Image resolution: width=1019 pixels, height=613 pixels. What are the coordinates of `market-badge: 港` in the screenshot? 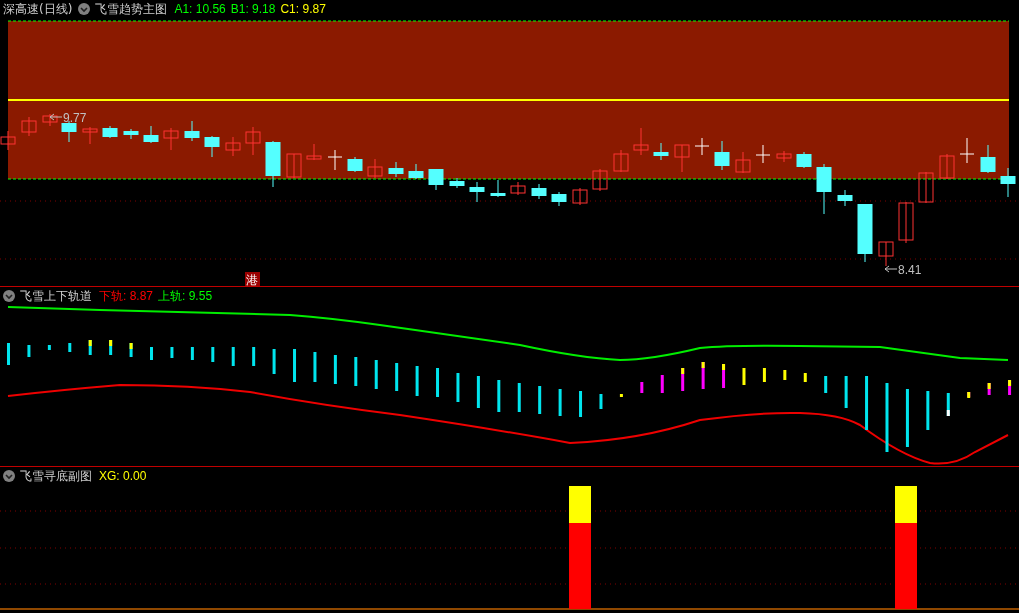 It's located at (252, 279).